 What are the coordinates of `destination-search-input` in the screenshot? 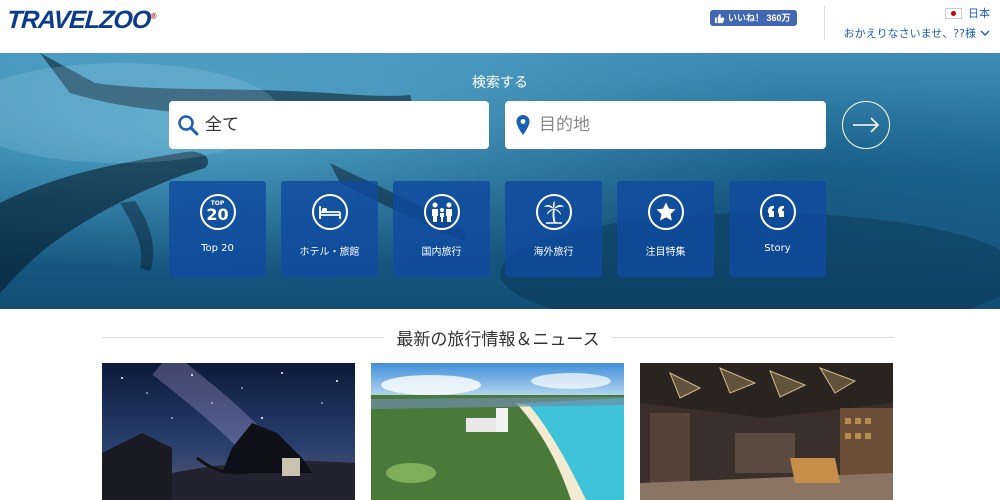 It's located at (674, 125).